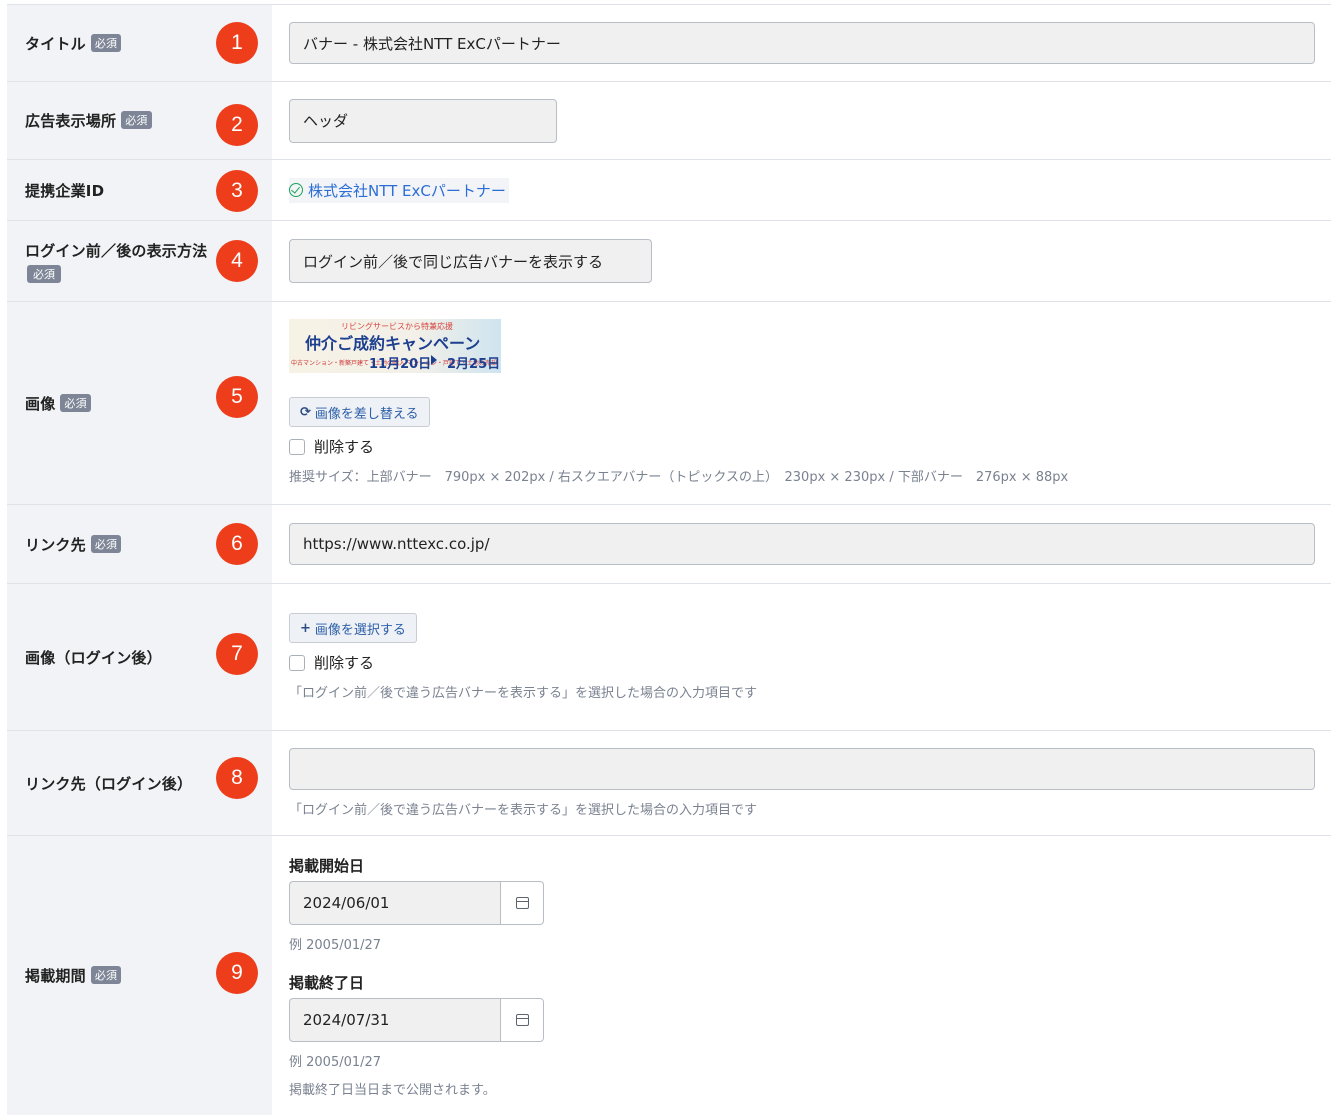 The width and height of the screenshot is (1332, 1115). What do you see at coordinates (73, 975) in the screenshot?
I see `period-label: 掲載期間 必須` at bounding box center [73, 975].